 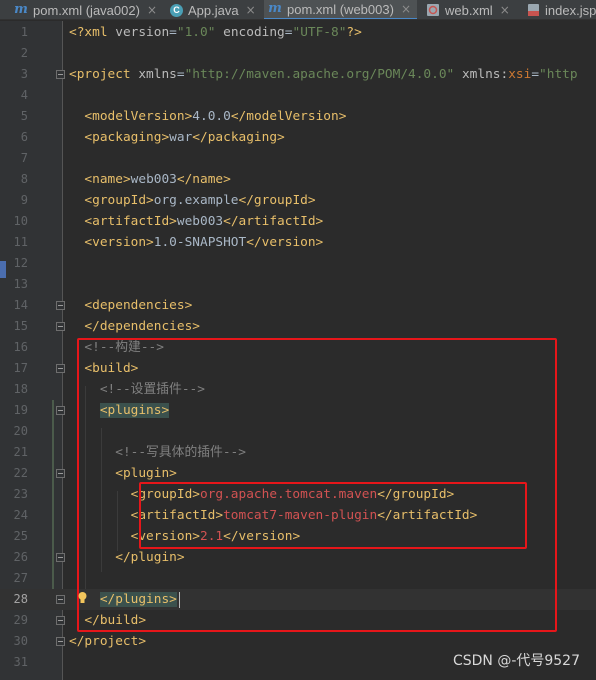 What do you see at coordinates (108, 641) in the screenshot?
I see `code-text: </project>` at bounding box center [108, 641].